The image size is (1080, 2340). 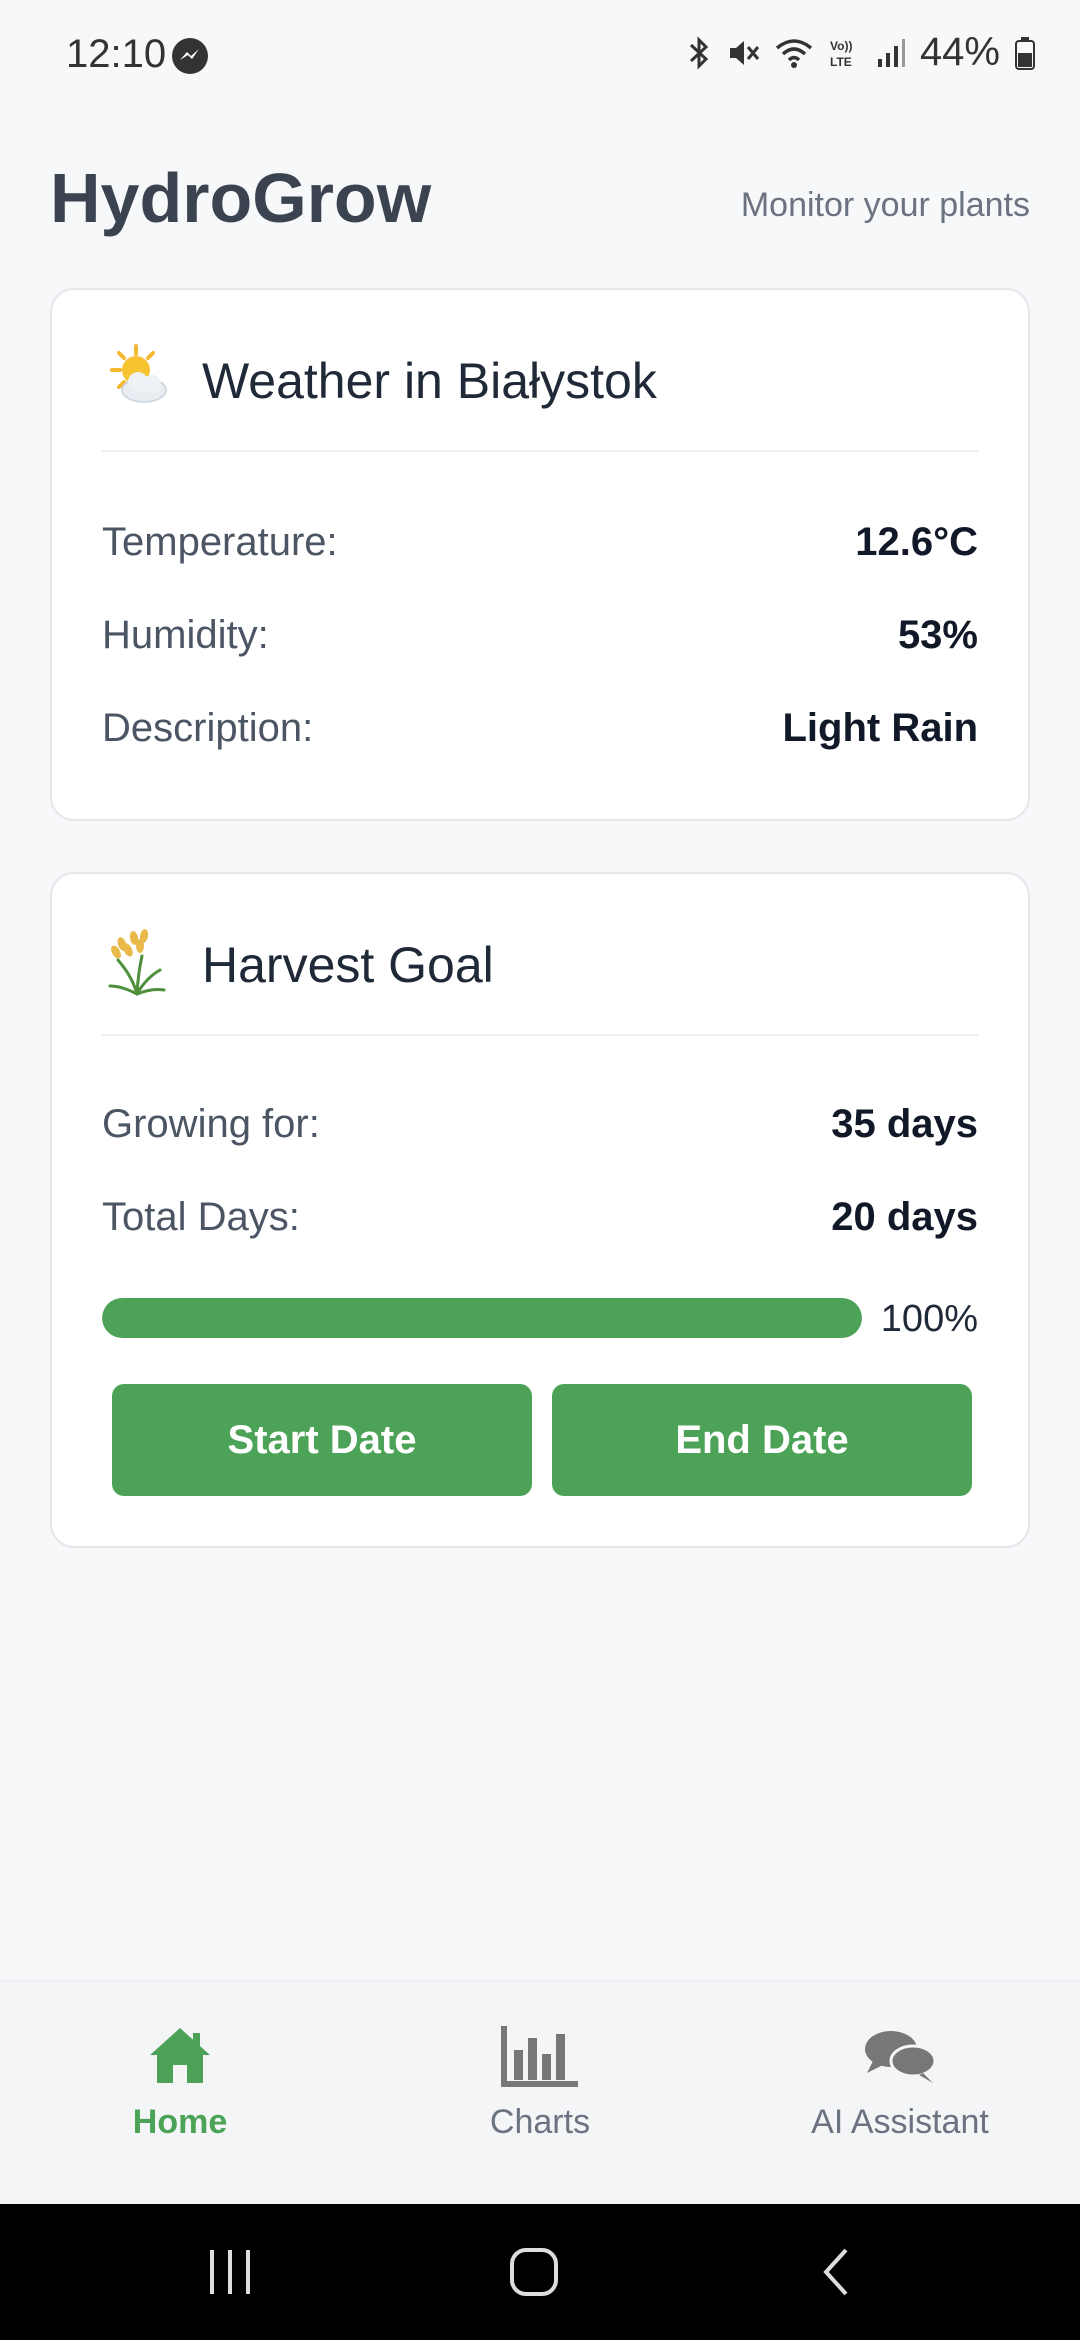 What do you see at coordinates (885, 205) in the screenshot?
I see `app-subtitle: Monitor your plants` at bounding box center [885, 205].